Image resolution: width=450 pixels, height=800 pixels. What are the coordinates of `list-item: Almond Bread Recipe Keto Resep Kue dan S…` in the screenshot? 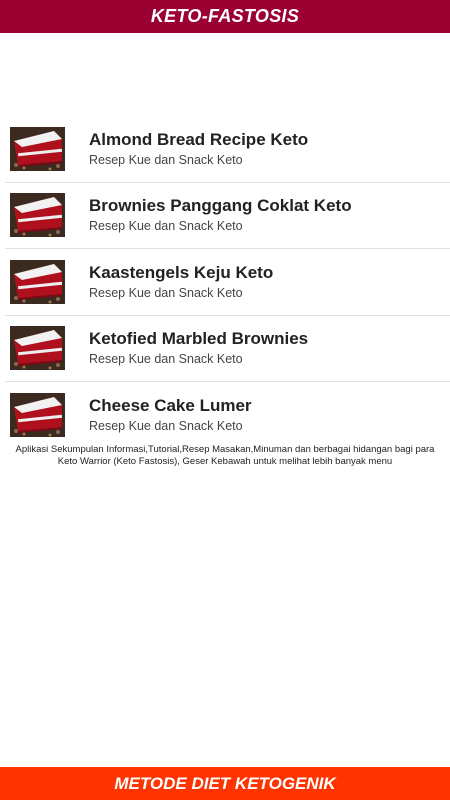 It's located at (227, 149).